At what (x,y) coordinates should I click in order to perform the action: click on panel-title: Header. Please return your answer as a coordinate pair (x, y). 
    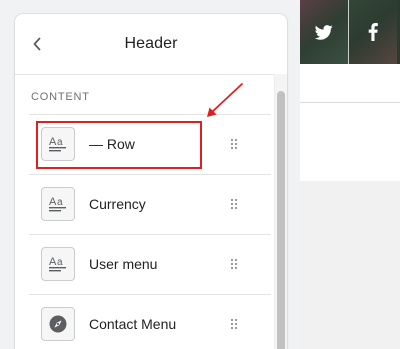
    Looking at the image, I should click on (151, 43).